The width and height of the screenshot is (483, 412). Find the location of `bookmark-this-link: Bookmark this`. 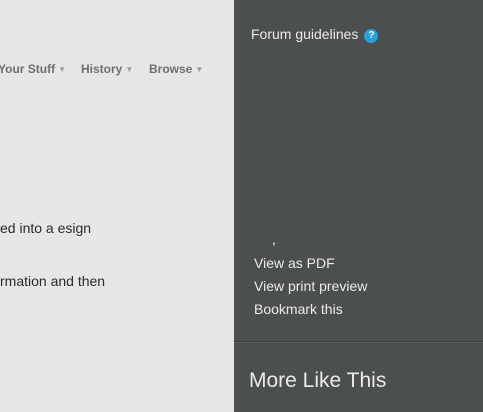

bookmark-this-link: Bookmark this is located at coordinates (298, 309).